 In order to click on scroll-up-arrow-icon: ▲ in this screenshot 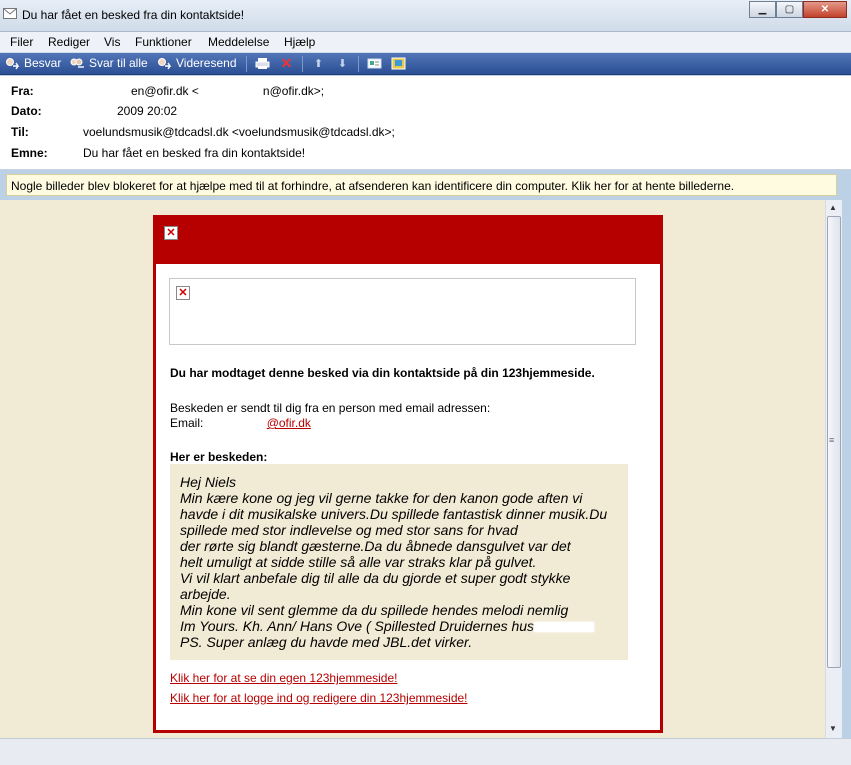, I will do `click(833, 207)`.